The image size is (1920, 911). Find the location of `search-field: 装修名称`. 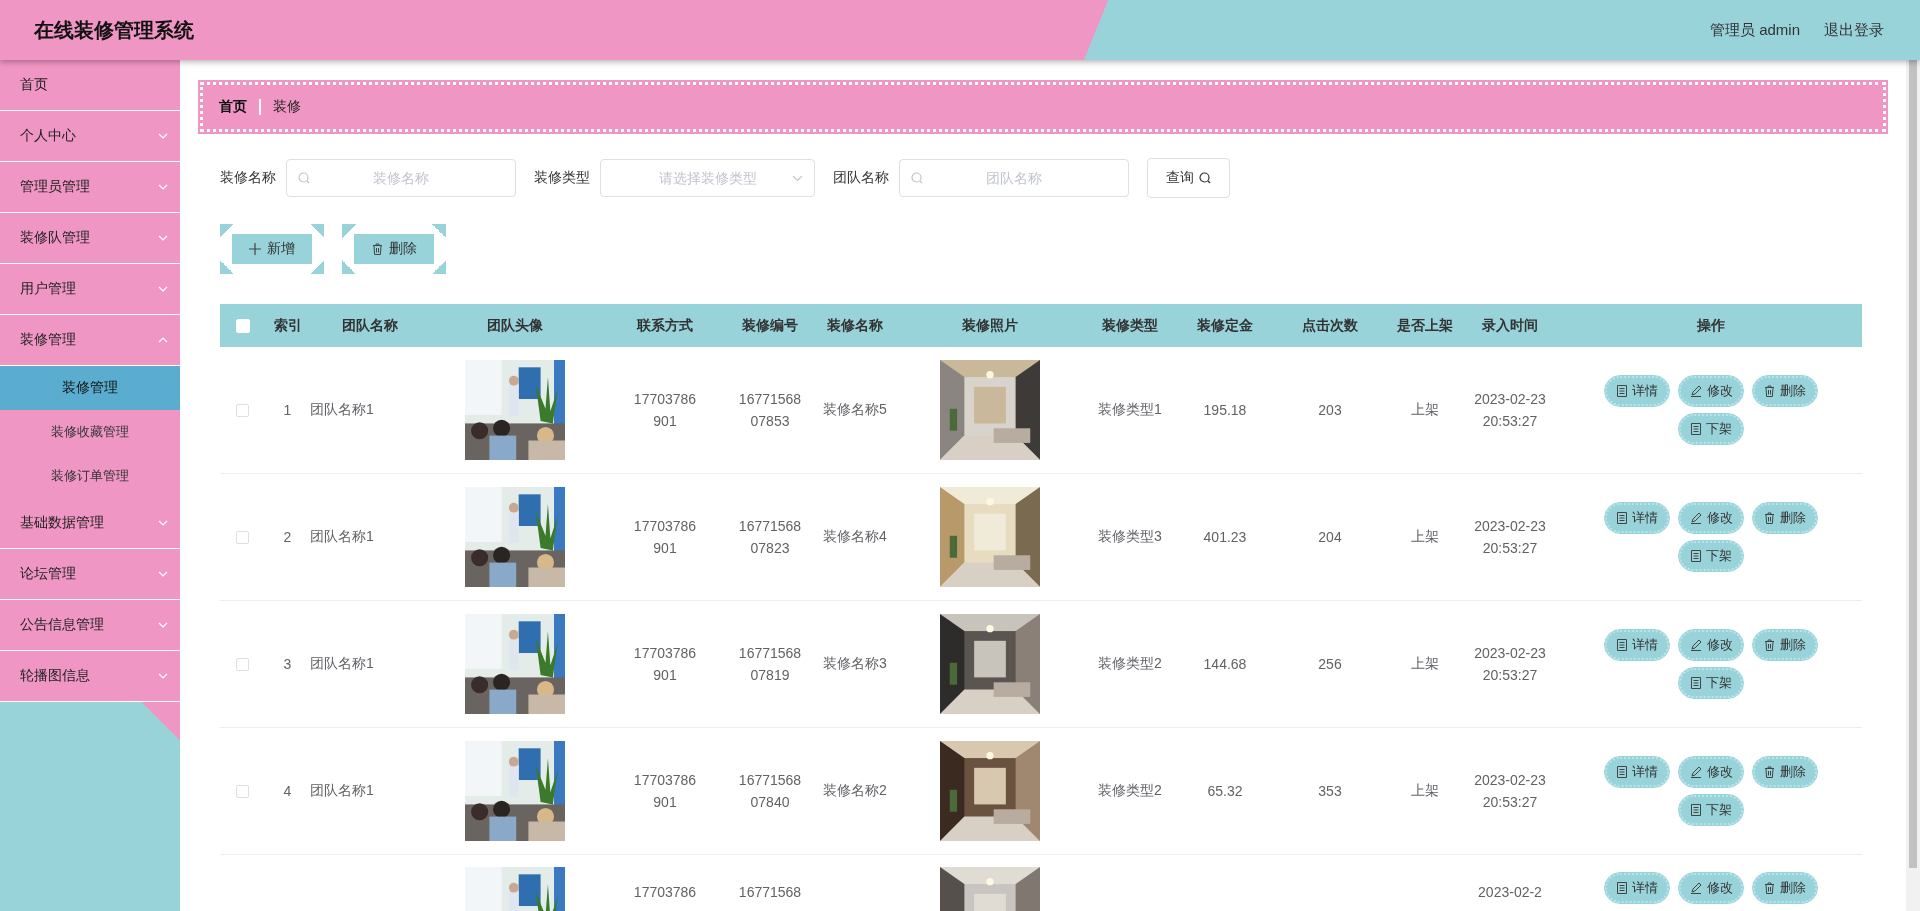

search-field: 装修名称 is located at coordinates (401, 178).